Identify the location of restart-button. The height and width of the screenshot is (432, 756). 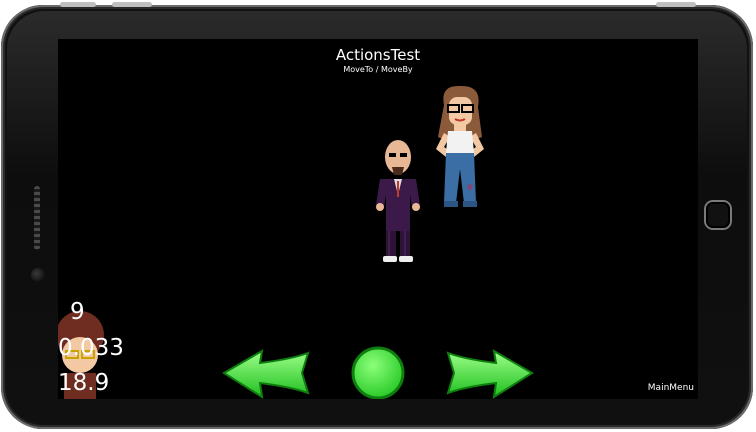
(378, 372).